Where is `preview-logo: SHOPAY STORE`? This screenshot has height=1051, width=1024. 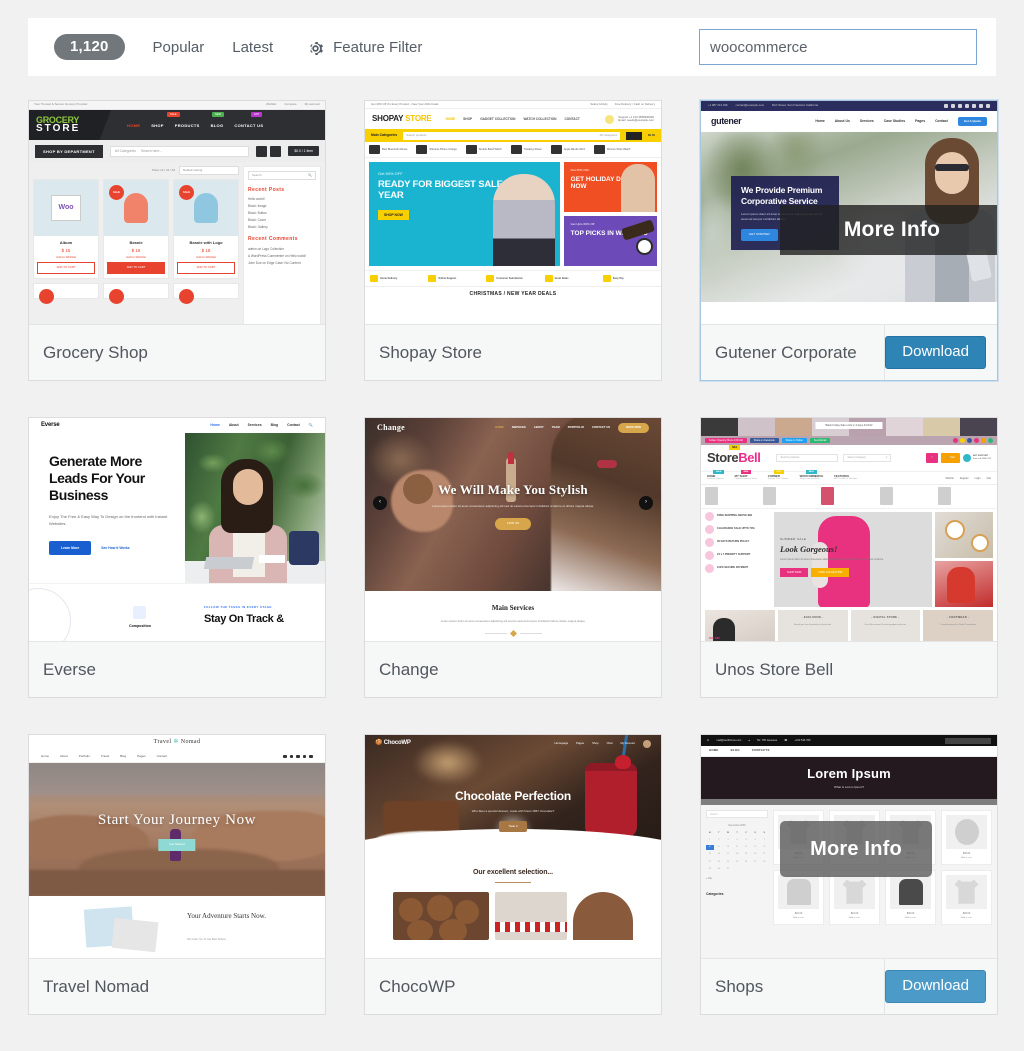 preview-logo: SHOPAY STORE is located at coordinates (402, 119).